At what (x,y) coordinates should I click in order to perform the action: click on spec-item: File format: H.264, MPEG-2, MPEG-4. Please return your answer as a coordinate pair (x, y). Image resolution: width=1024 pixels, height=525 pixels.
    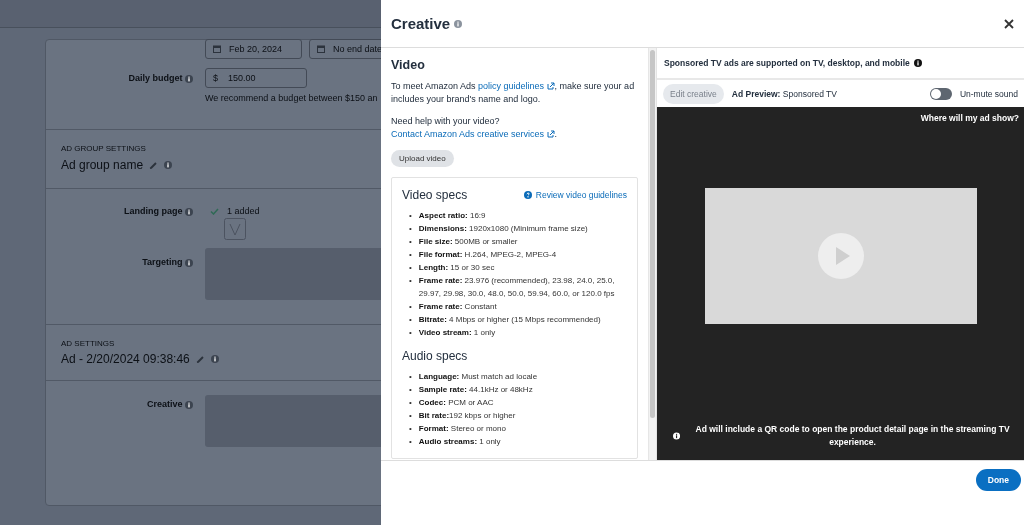
    Looking at the image, I should click on (487, 255).